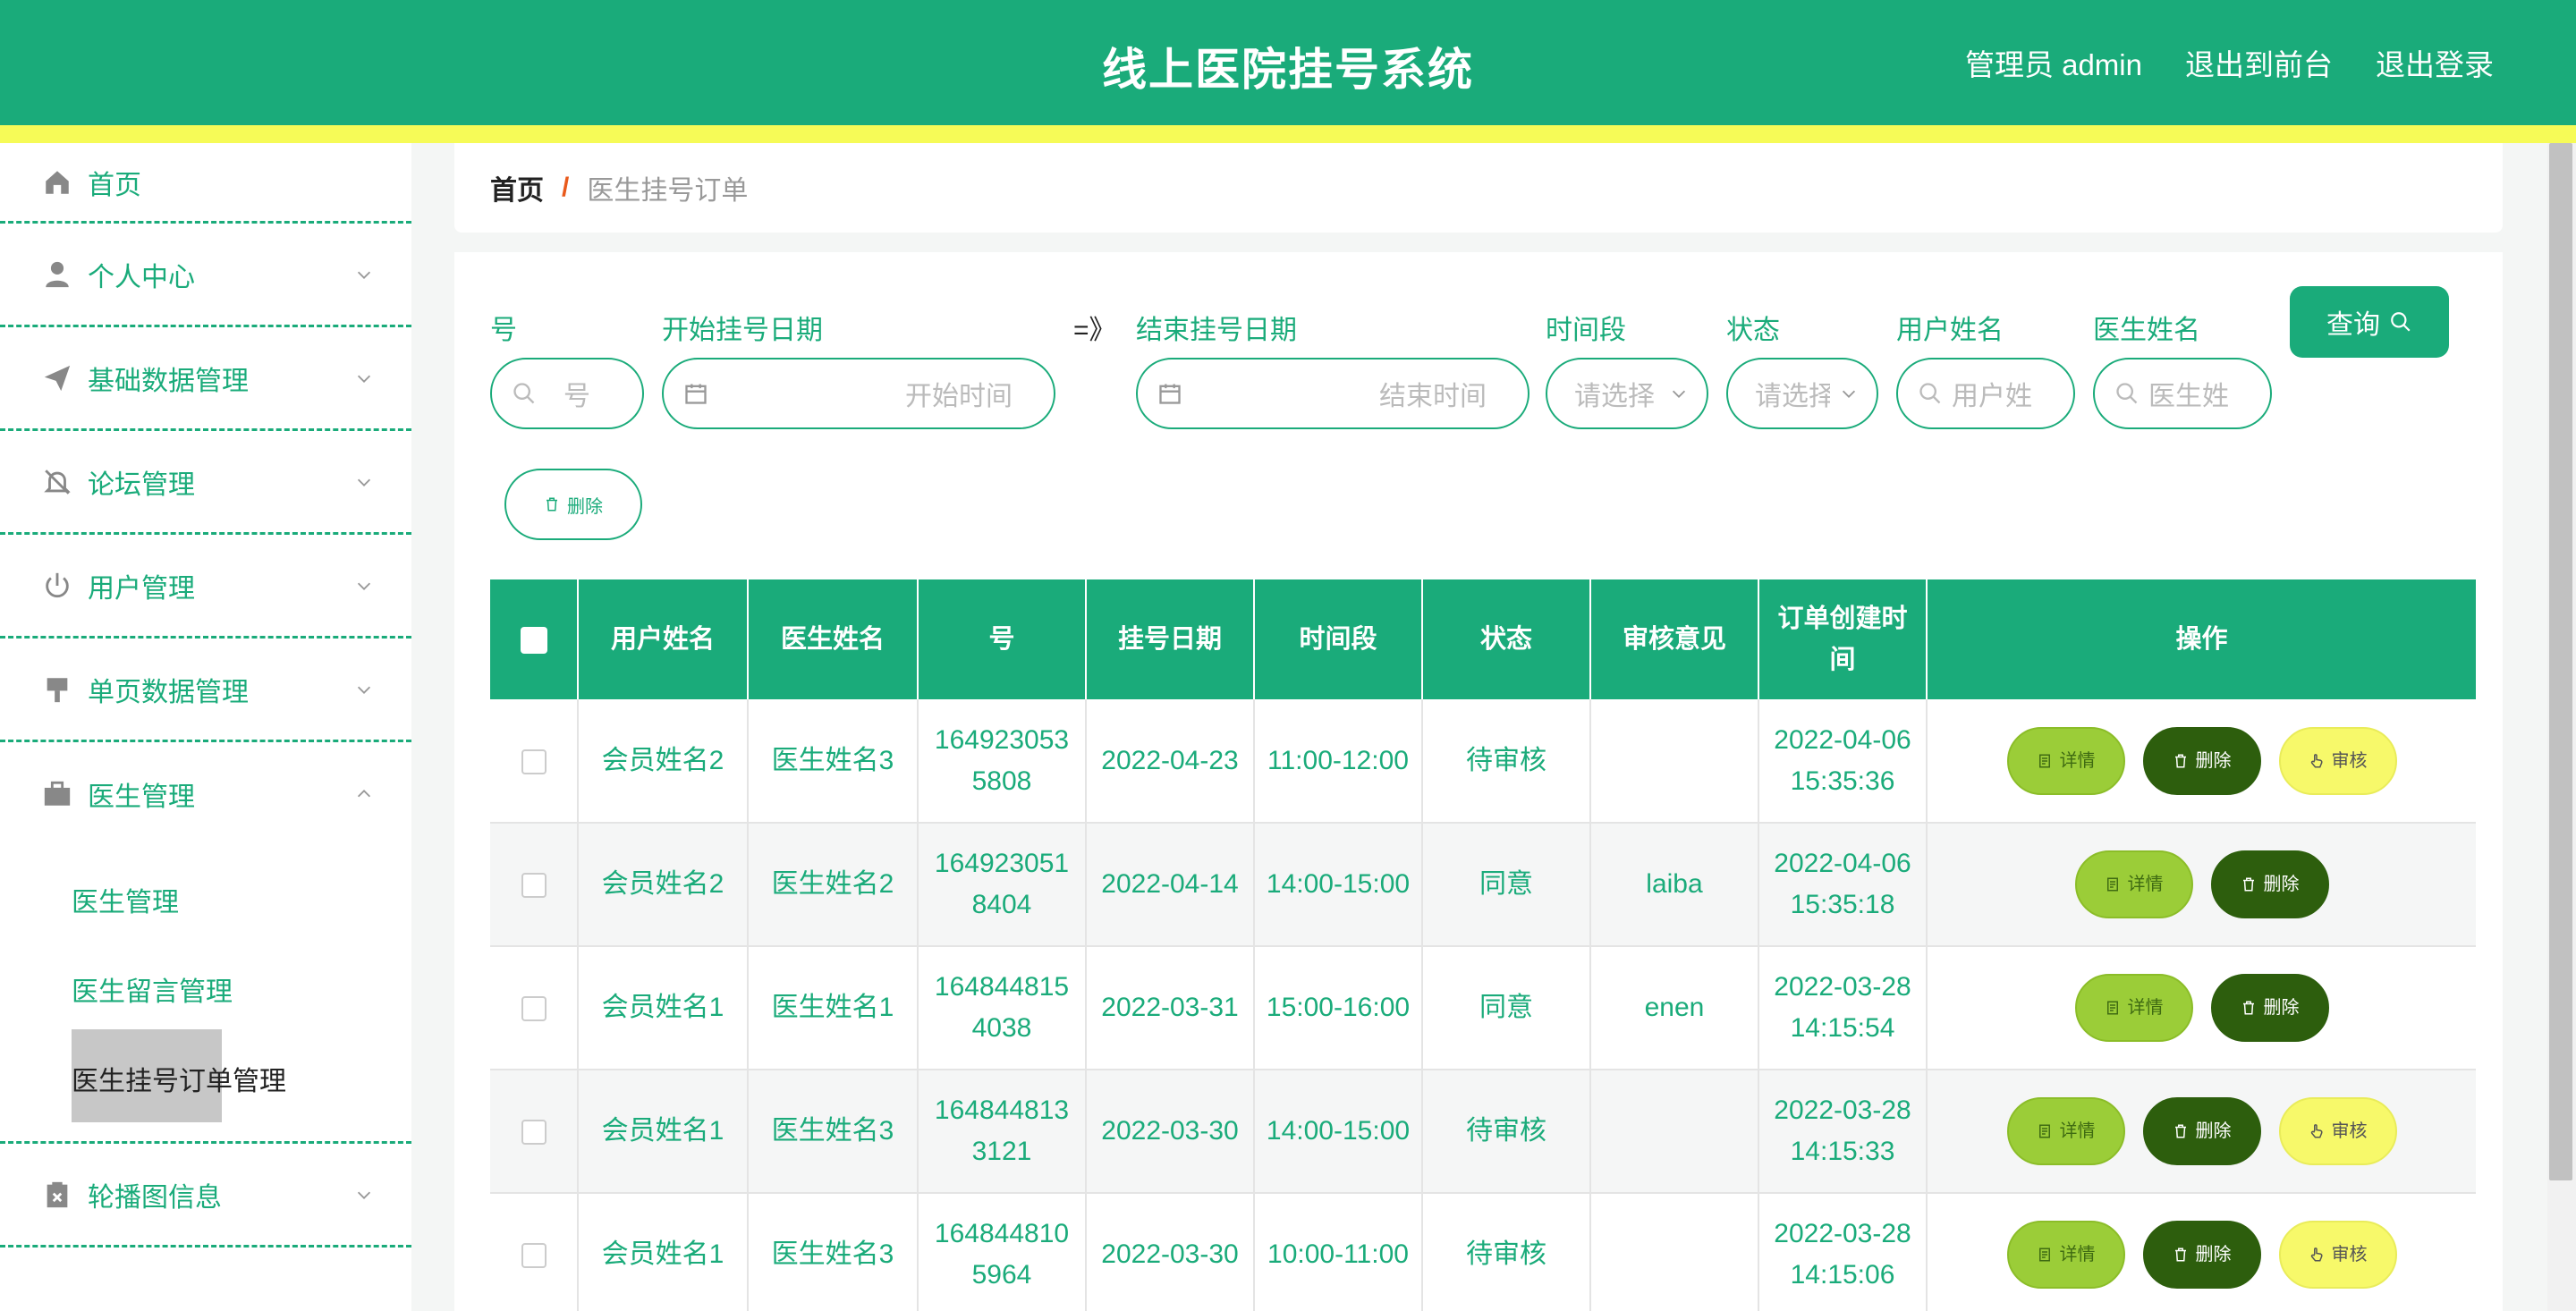  I want to click on breadcrumb: 首页 / 医生挂号订单, so click(1478, 188).